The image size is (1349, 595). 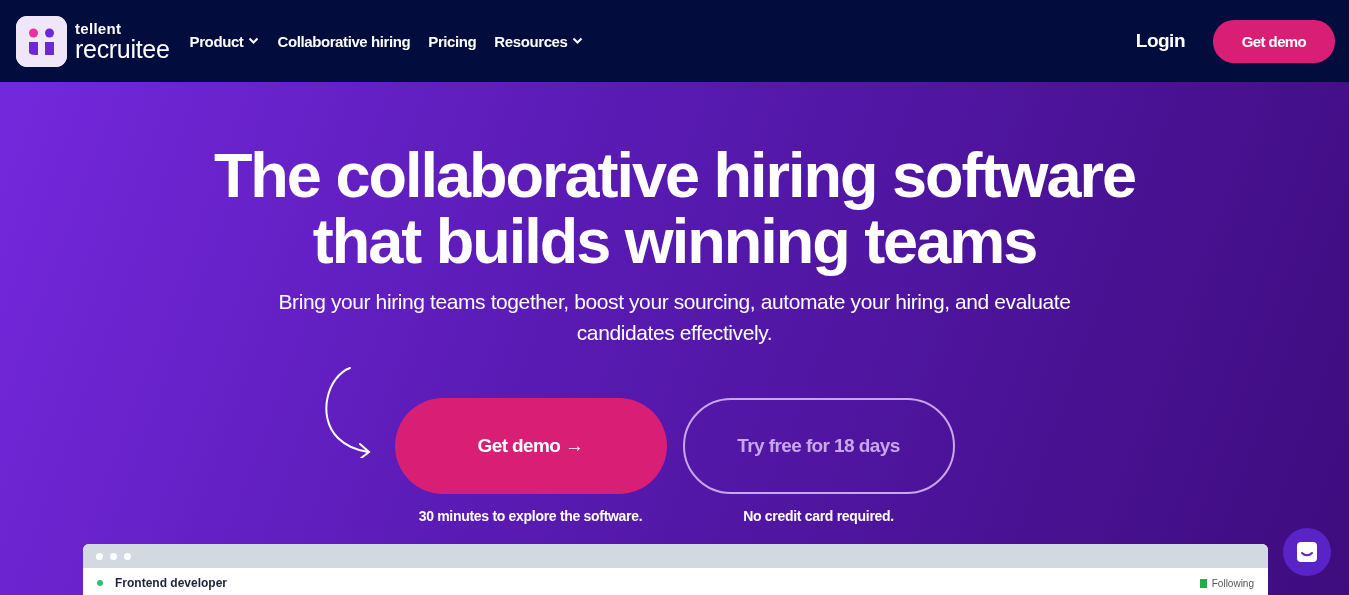 I want to click on hero-subtitle: Bring your hiring teams together, boost your sourcing, automate your hiring, and evaluate candidates effectively., so click(x=674, y=317).